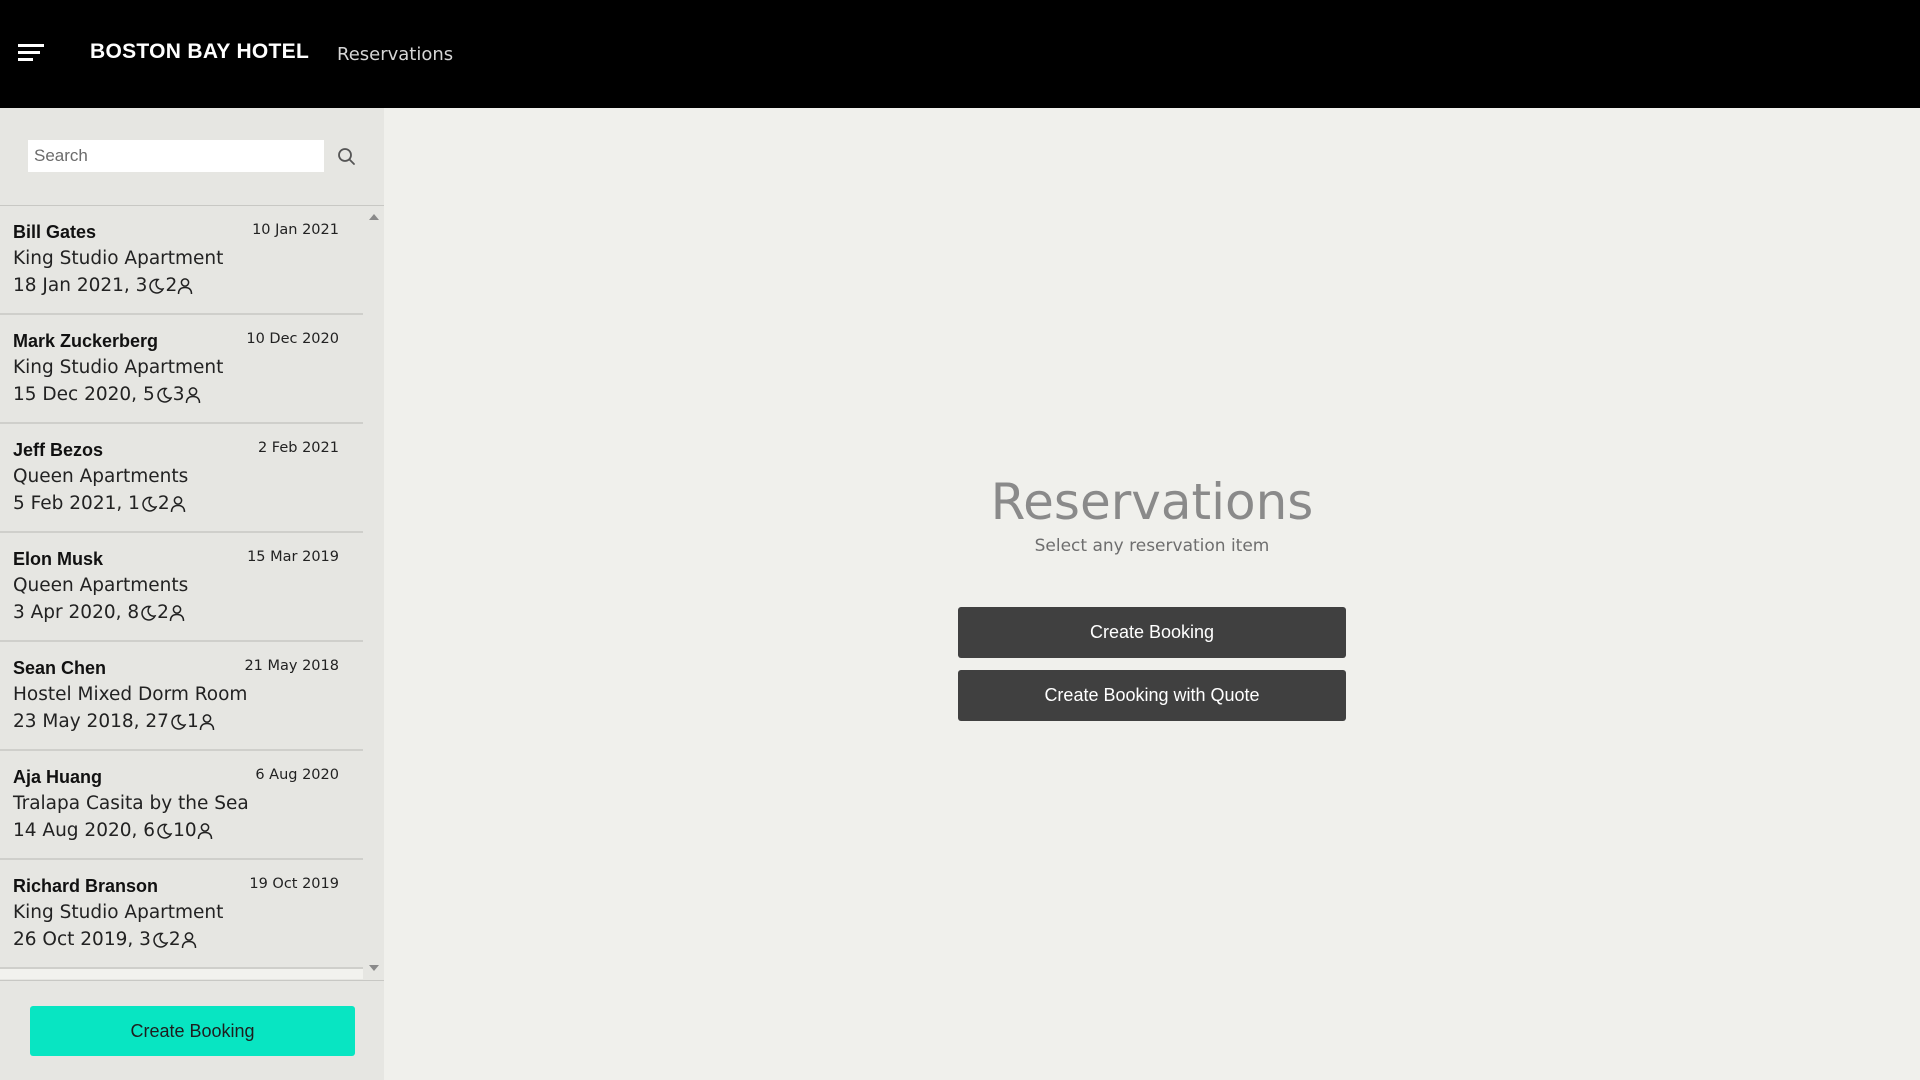 The width and height of the screenshot is (1920, 1080). What do you see at coordinates (374, 217) in the screenshot?
I see `scroll-up-arrow-icon` at bounding box center [374, 217].